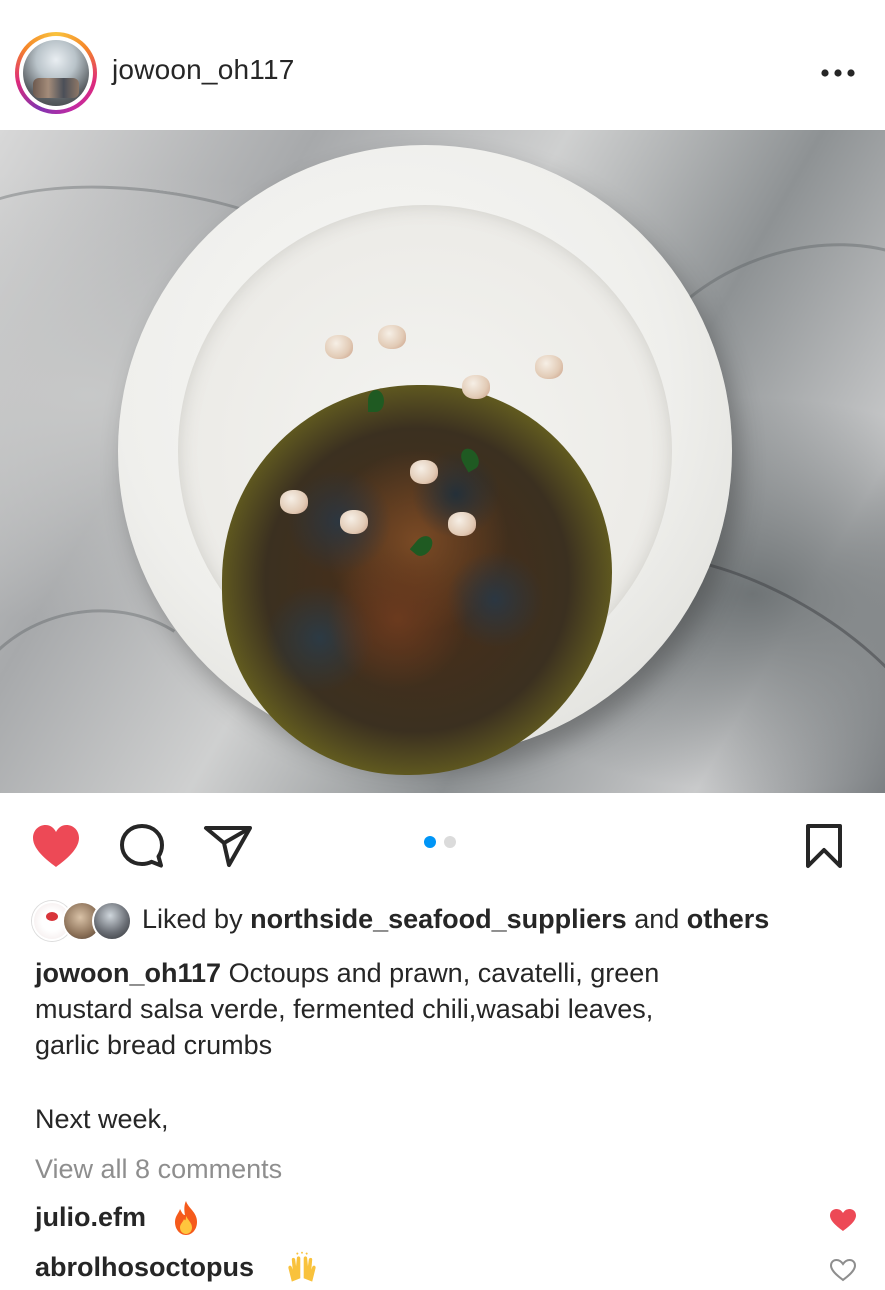 The height and width of the screenshot is (1290, 885). I want to click on likes-others-link: others, so click(728, 919).